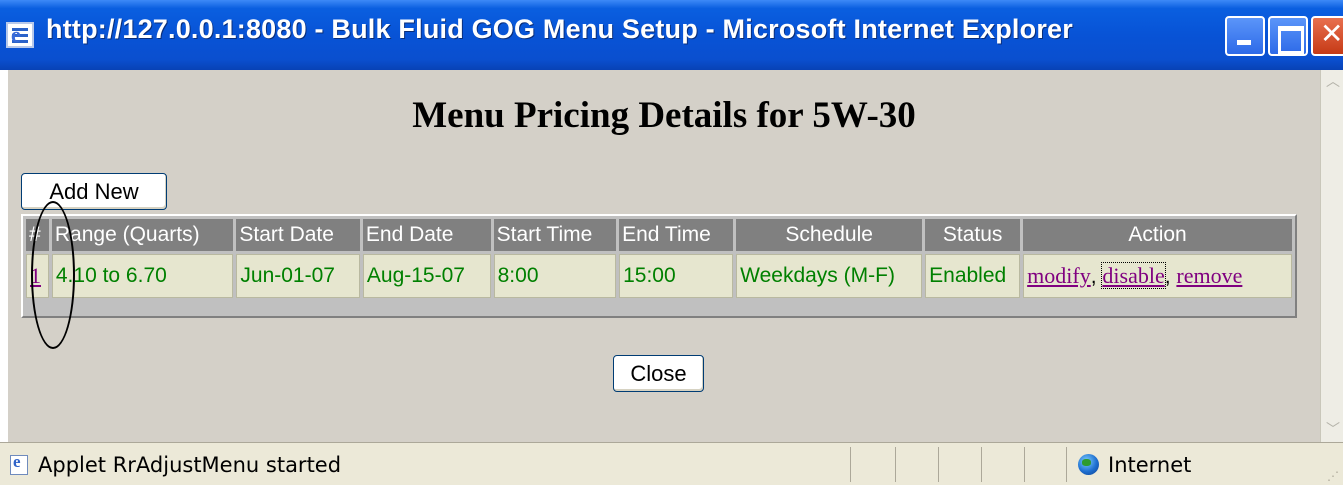 The height and width of the screenshot is (485, 1343). What do you see at coordinates (1333, 430) in the screenshot?
I see `scroll-down-icon: ﹀` at bounding box center [1333, 430].